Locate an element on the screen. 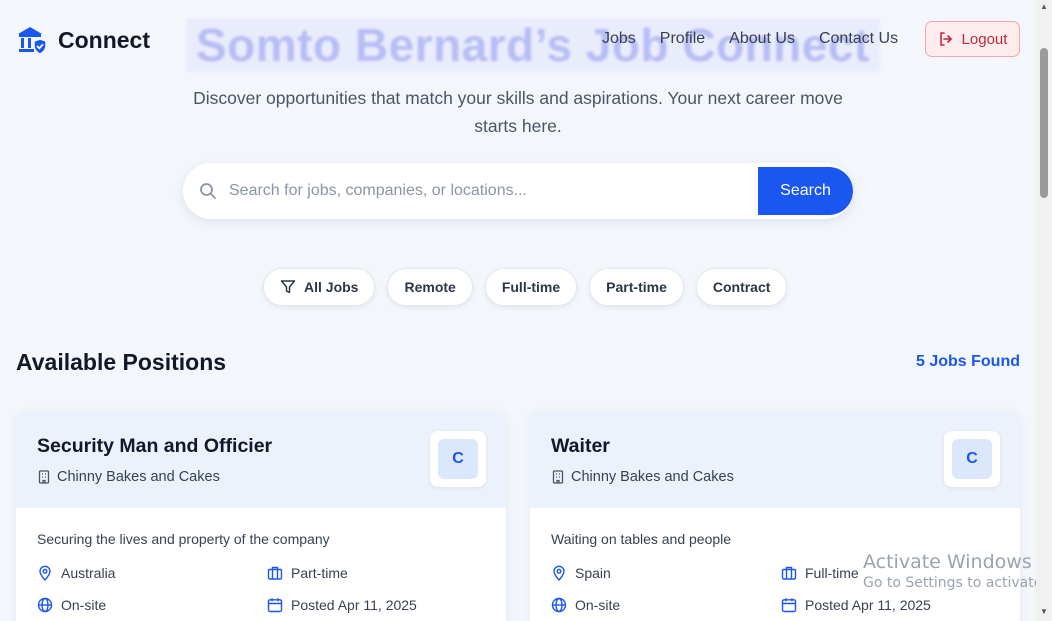  scroll-thumb is located at coordinates (1044, 123).